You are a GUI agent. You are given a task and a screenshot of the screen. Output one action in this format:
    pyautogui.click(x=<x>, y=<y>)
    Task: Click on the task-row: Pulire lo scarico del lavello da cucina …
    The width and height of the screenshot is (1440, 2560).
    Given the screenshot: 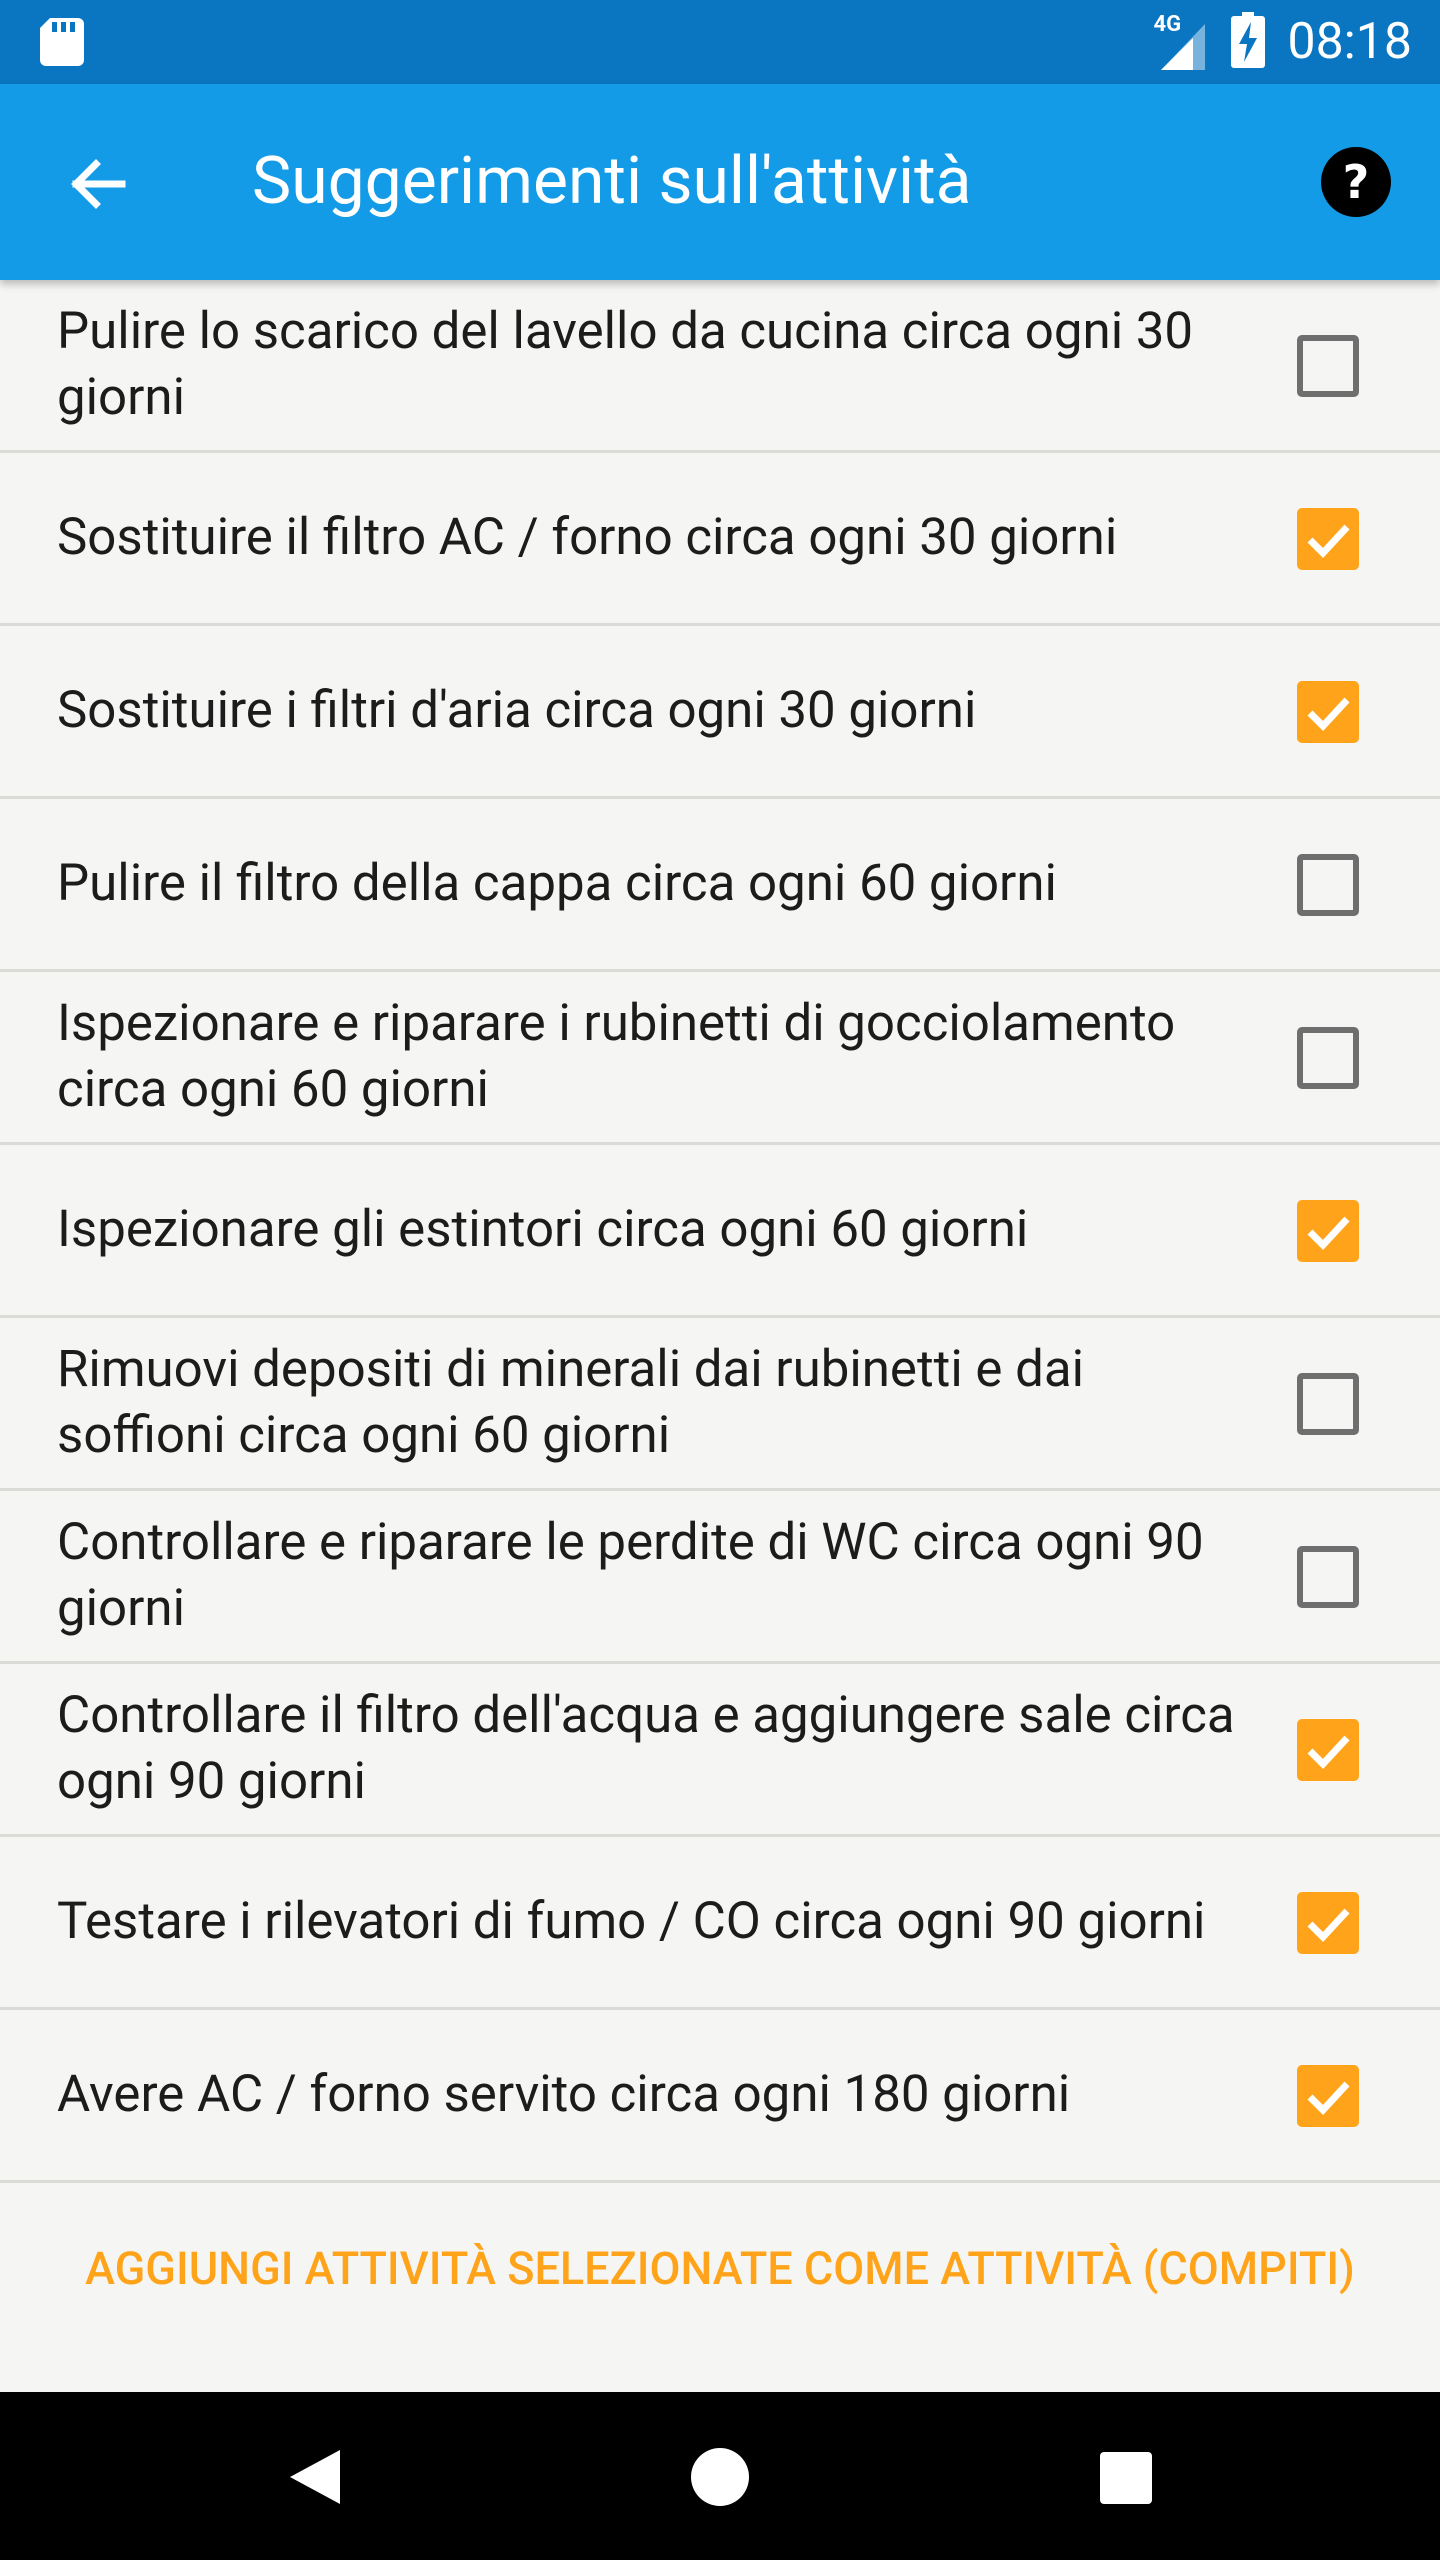 What is the action you would take?
    pyautogui.click(x=720, y=366)
    